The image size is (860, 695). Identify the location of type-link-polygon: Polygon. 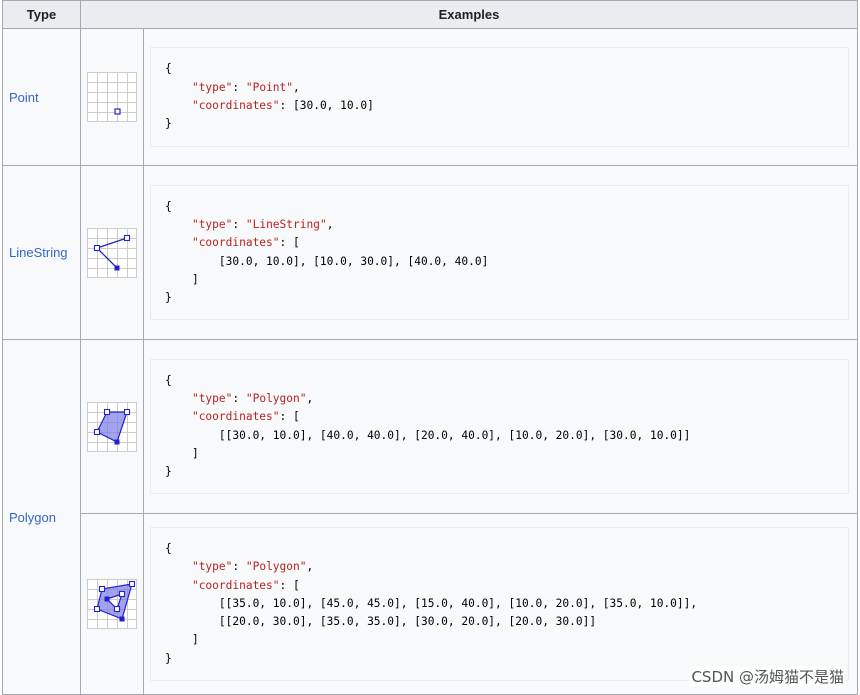
(41, 517).